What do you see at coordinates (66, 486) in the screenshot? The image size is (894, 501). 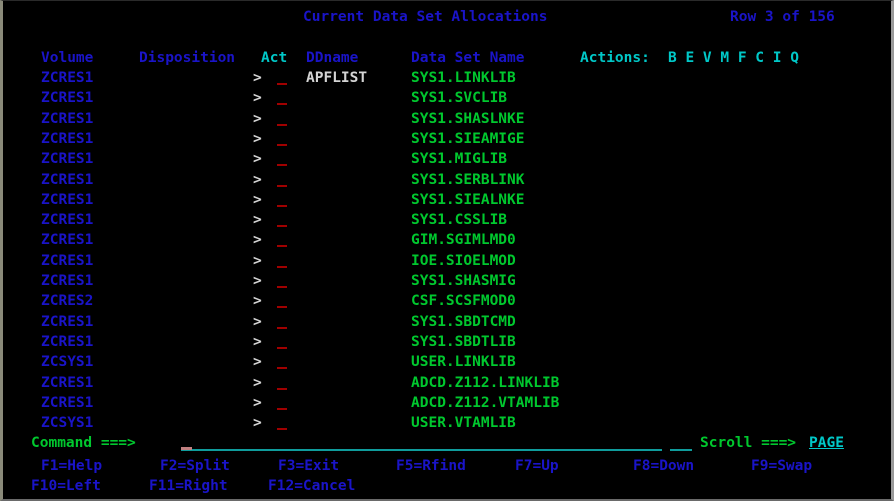 I see `fkey-f10: F10=Left` at bounding box center [66, 486].